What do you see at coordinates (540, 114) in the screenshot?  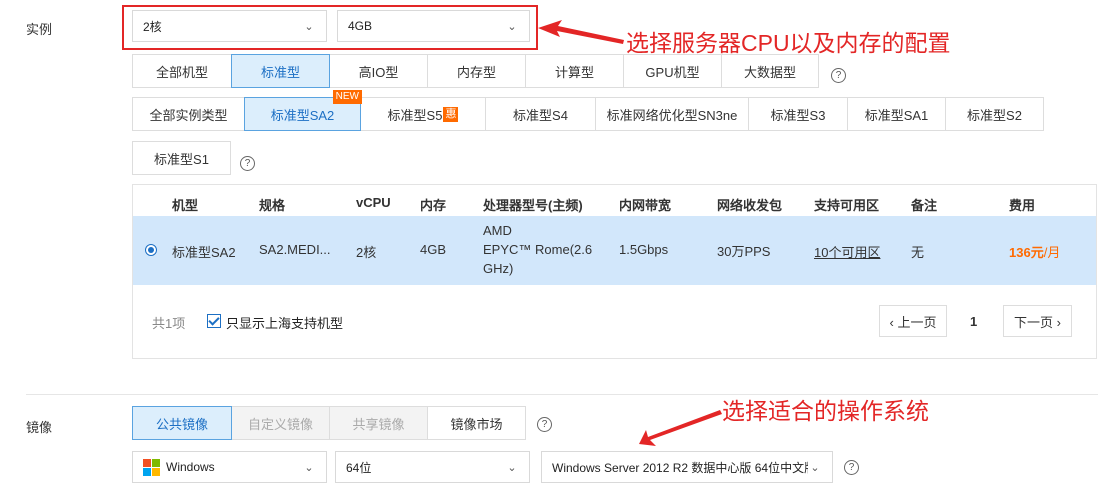 I see `tab-type-s4: 标准型S4` at bounding box center [540, 114].